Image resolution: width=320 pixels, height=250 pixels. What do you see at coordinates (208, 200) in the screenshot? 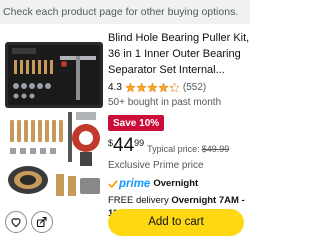
I see `delivery-time: Overnight 7AM -` at bounding box center [208, 200].